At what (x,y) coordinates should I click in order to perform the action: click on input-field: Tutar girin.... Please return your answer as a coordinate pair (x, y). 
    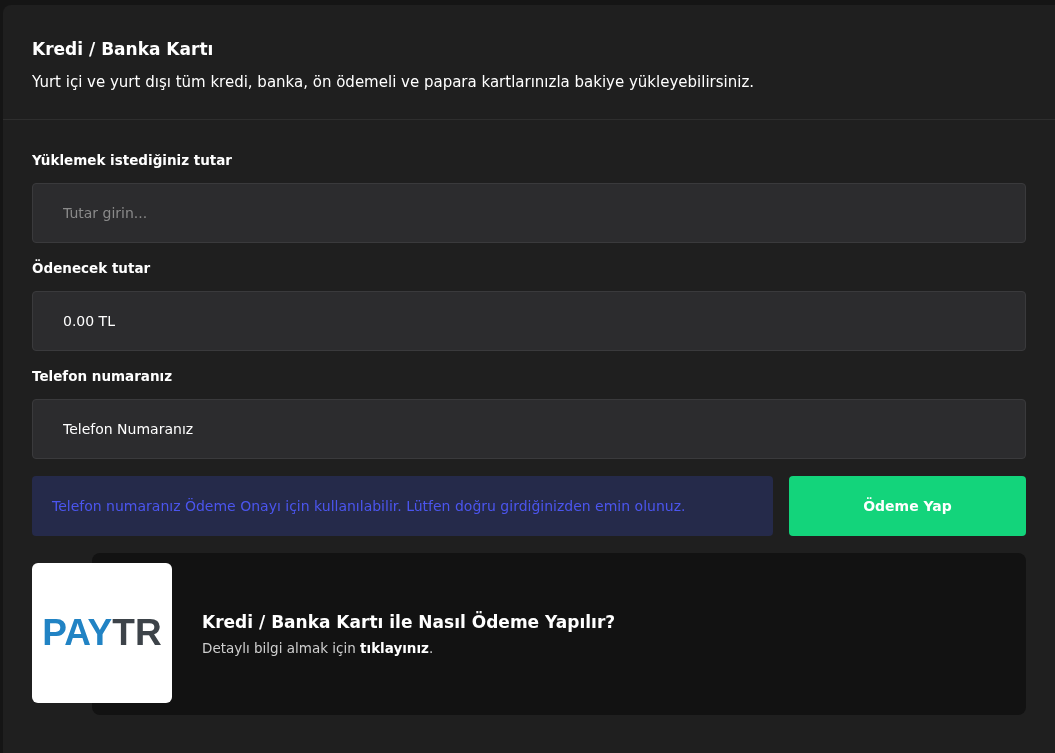
    Looking at the image, I should click on (529, 213).